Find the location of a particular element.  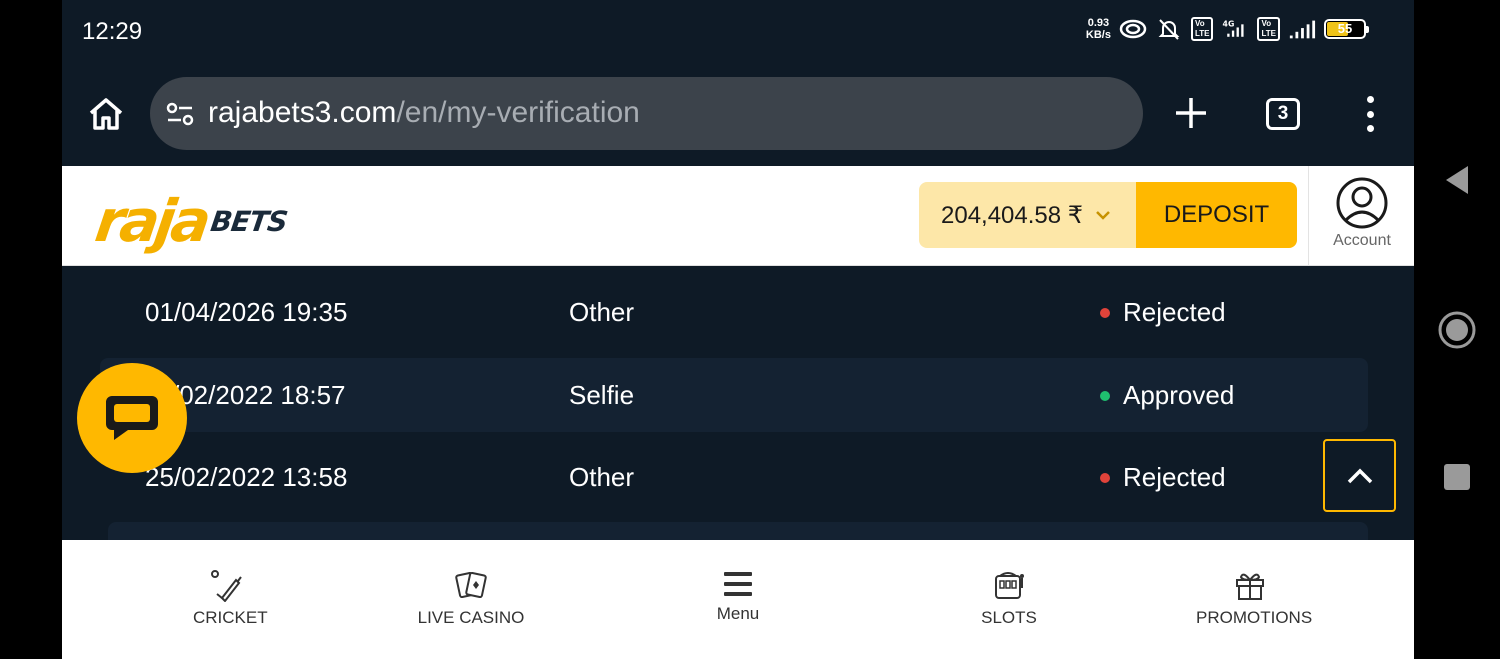

mute-bell-icon is located at coordinates (1169, 29).